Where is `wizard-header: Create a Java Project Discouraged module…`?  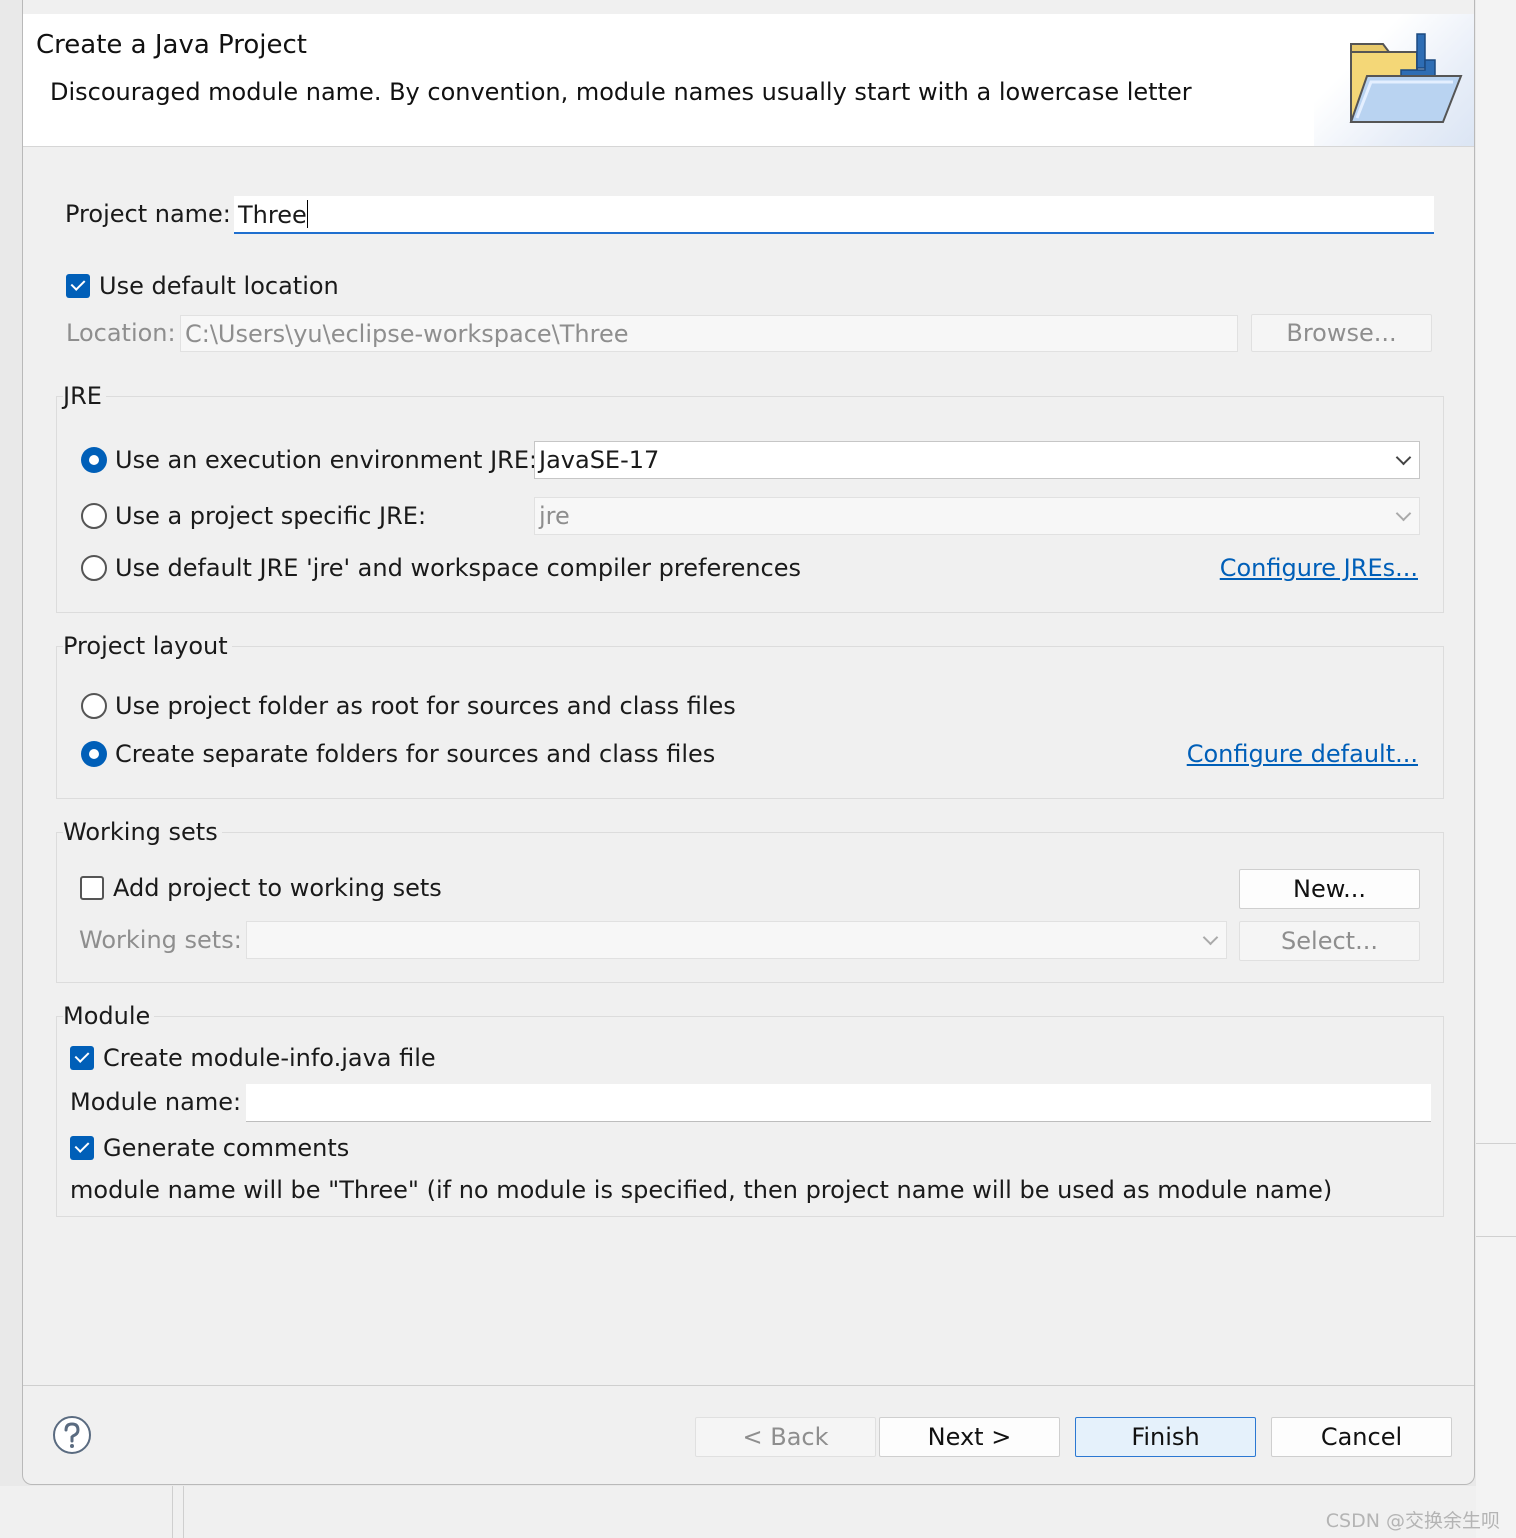 wizard-header: Create a Java Project Discouraged module… is located at coordinates (748, 80).